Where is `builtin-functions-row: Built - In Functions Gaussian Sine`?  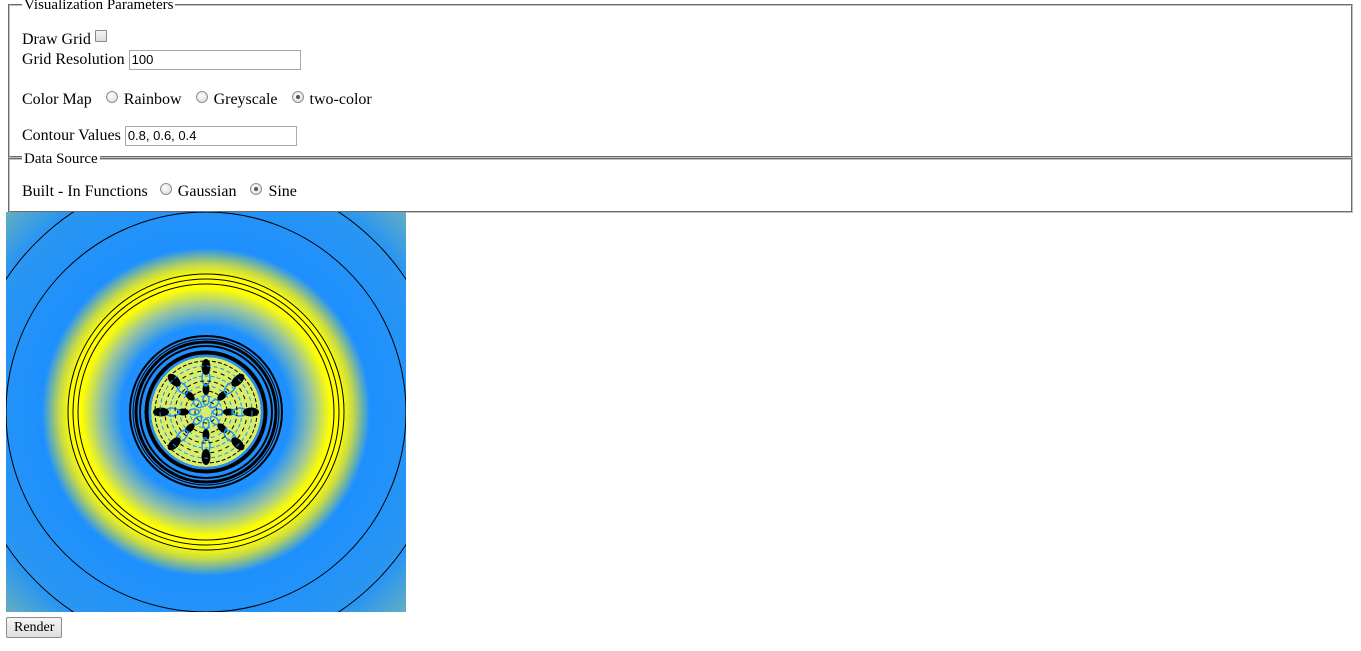 builtin-functions-row: Built - In Functions Gaussian Sine is located at coordinates (163, 192).